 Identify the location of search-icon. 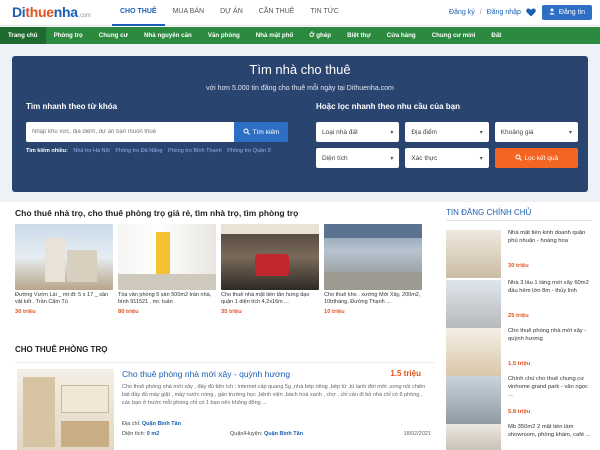
(246, 132).